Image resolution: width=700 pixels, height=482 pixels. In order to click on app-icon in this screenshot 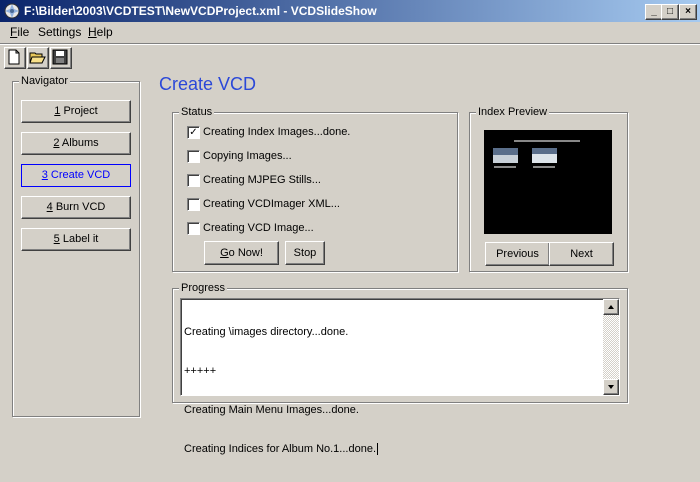, I will do `click(12, 11)`.